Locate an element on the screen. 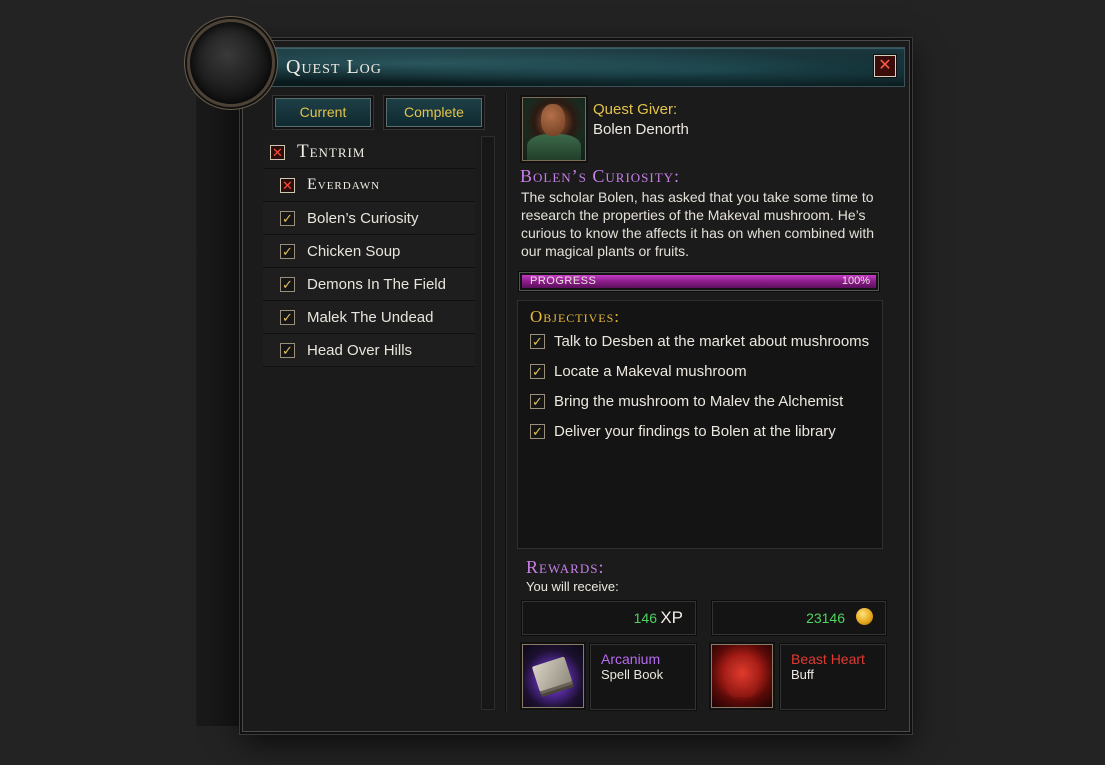 The image size is (1105, 765). gold-coin-icon is located at coordinates (864, 616).